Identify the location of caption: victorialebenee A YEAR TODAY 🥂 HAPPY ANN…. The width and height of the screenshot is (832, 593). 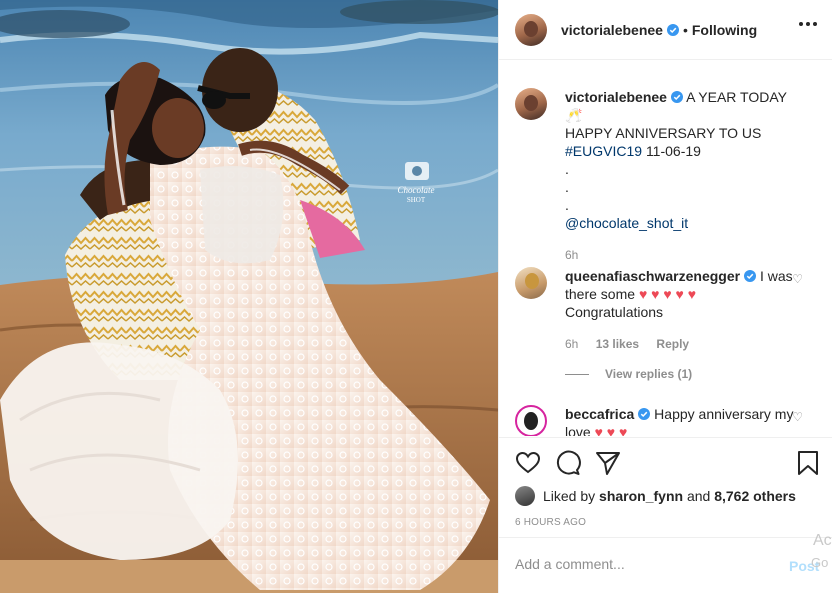
(670, 176).